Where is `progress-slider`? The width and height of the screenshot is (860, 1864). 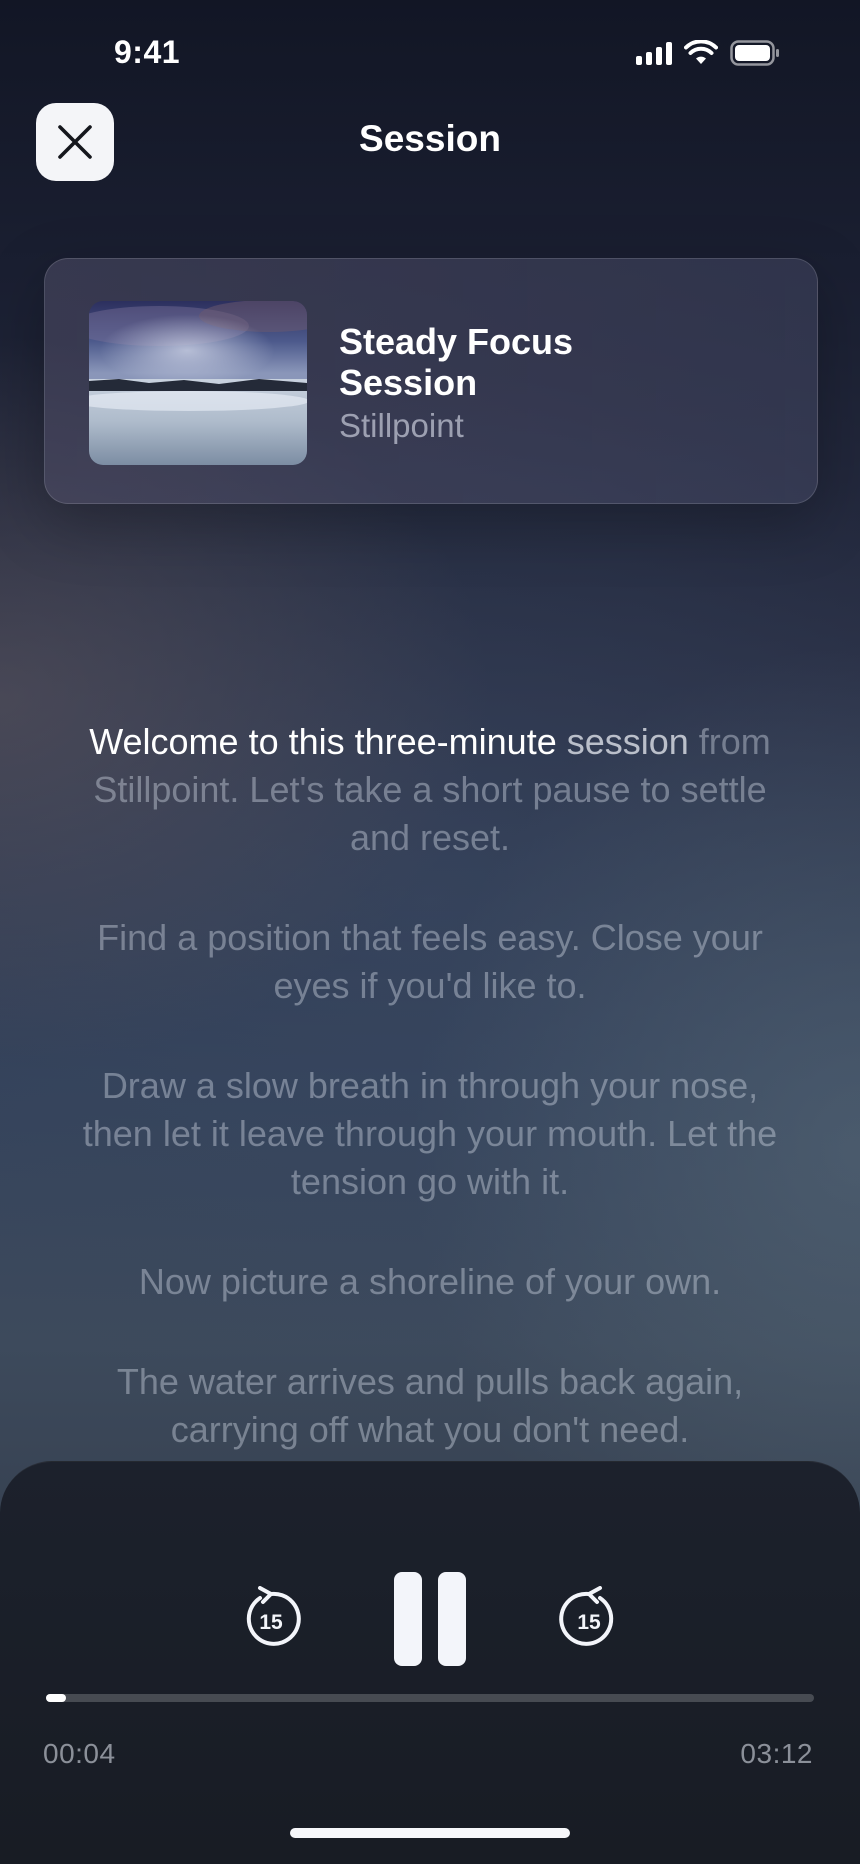
progress-slider is located at coordinates (430, 1698).